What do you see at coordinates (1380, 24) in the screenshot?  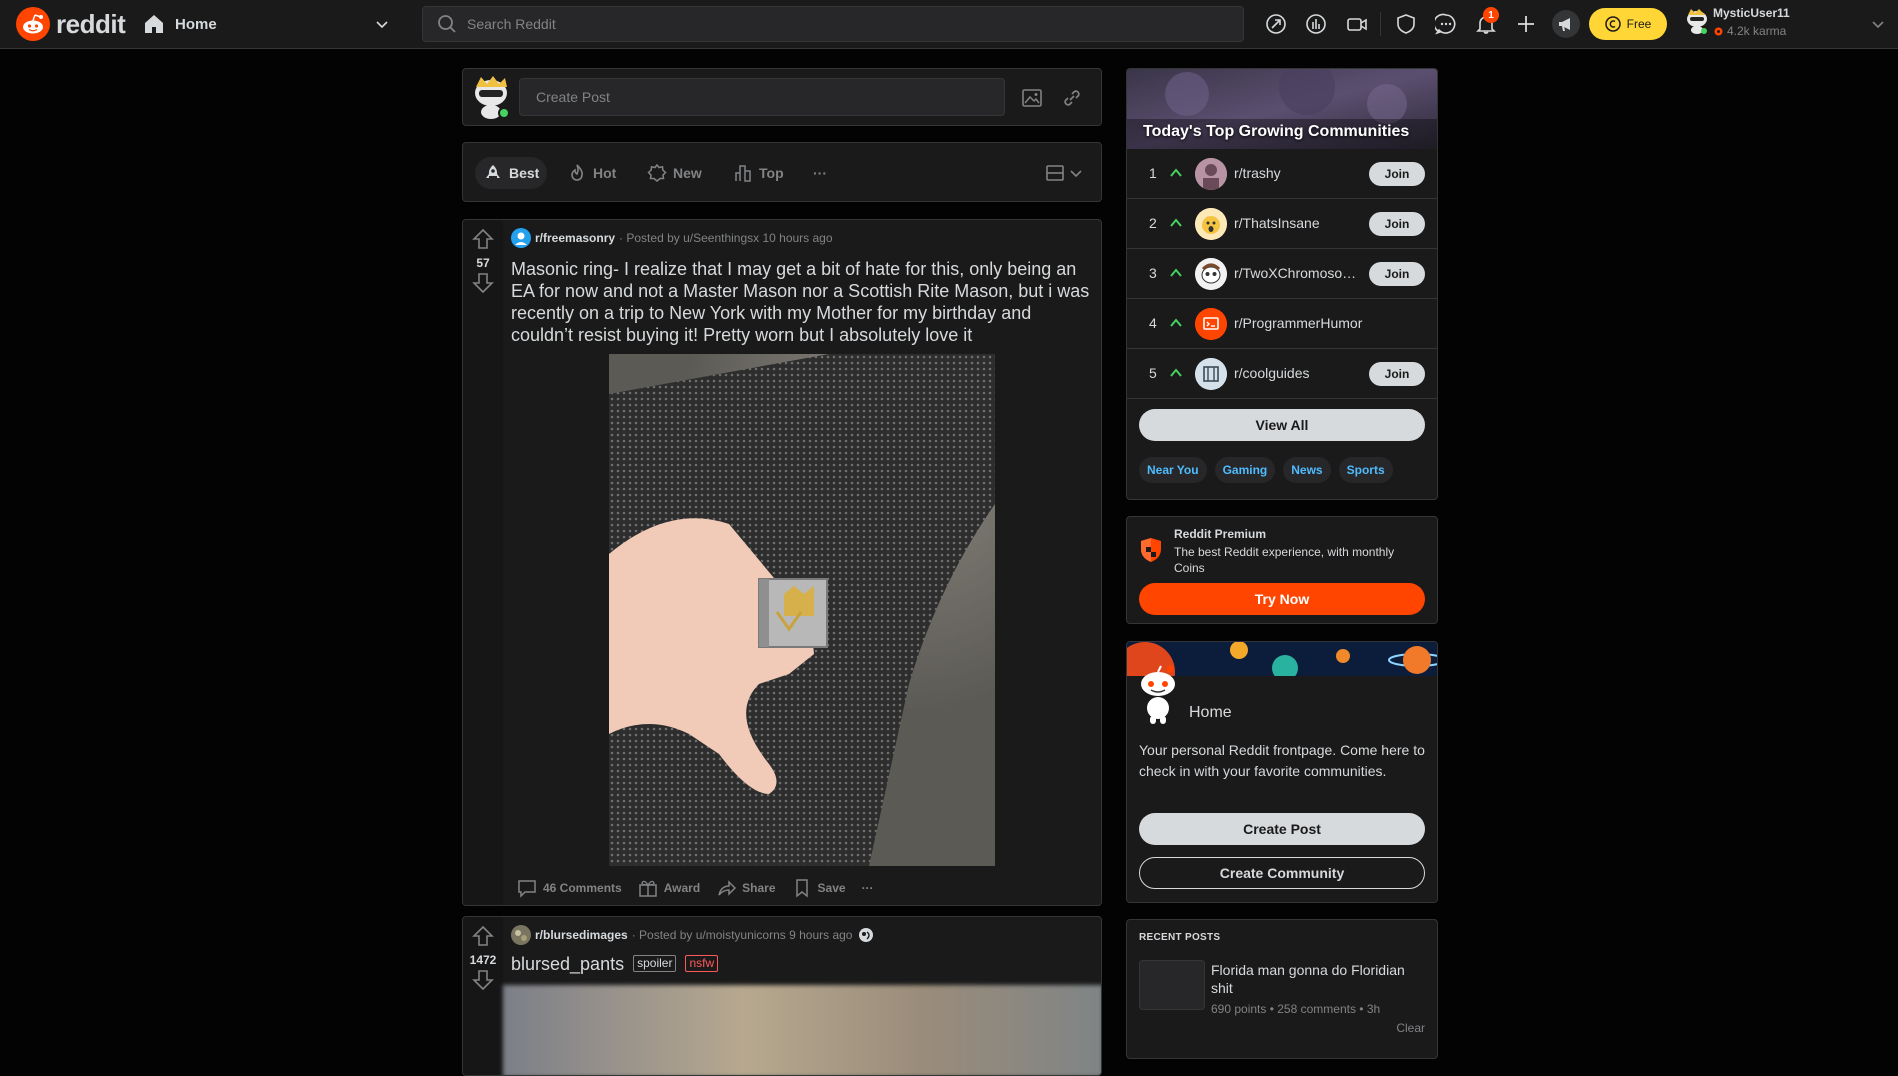 I see `header-divider` at bounding box center [1380, 24].